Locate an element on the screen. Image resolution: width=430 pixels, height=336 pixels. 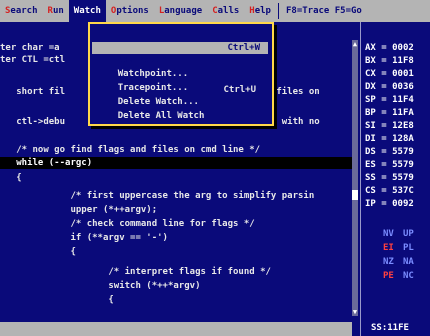
menu-calls-label: alls is located at coordinates (228, 11).